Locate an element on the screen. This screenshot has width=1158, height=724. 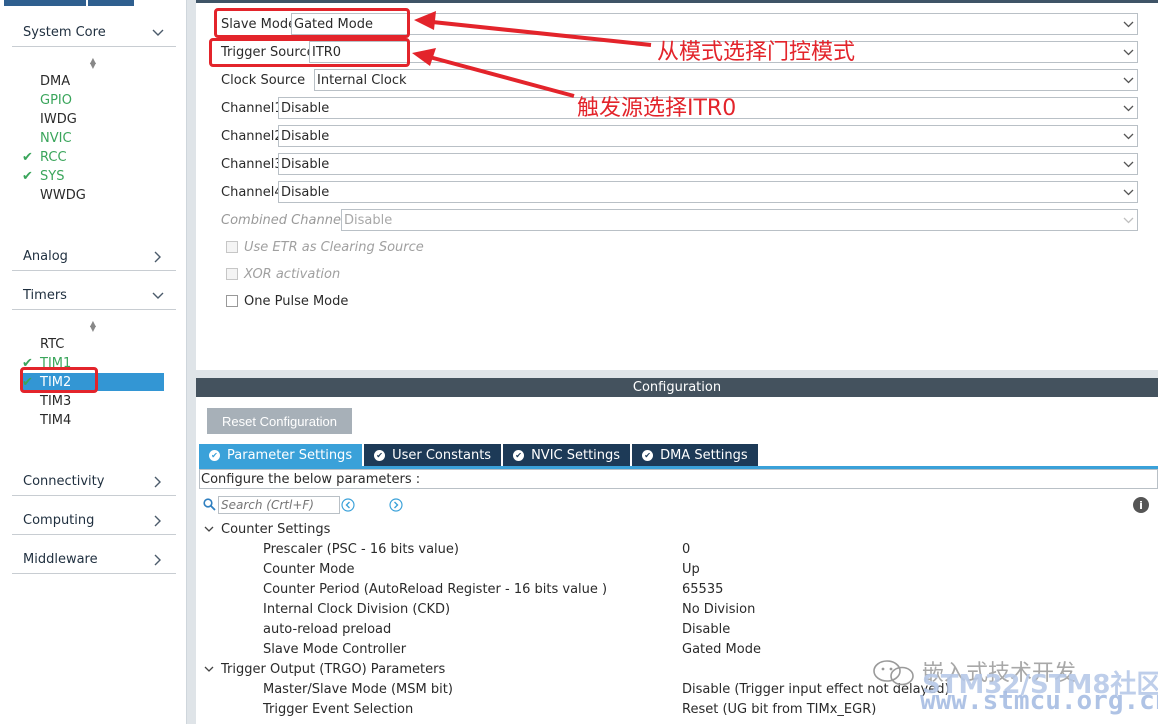
tab-label: NVIC Settings is located at coordinates (576, 455).